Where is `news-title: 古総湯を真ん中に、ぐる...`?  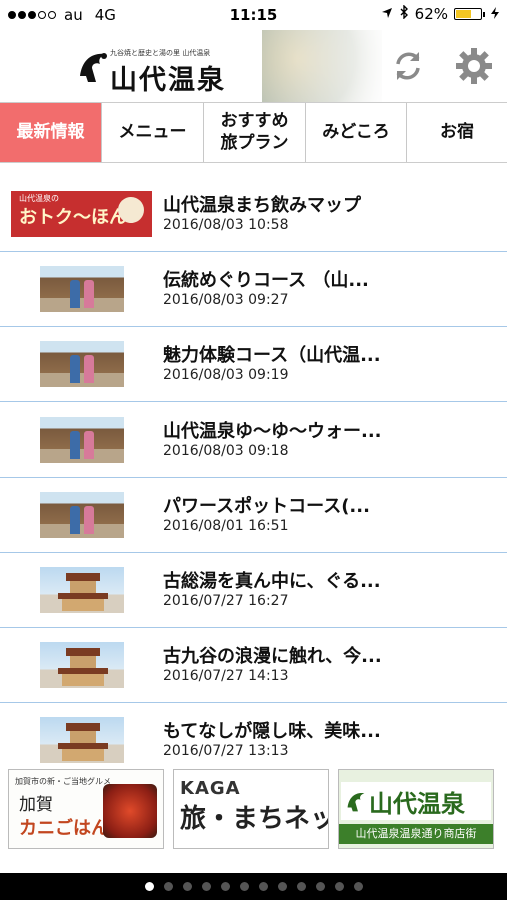
news-title: 古総湯を真ん中に、ぐる... is located at coordinates (272, 581).